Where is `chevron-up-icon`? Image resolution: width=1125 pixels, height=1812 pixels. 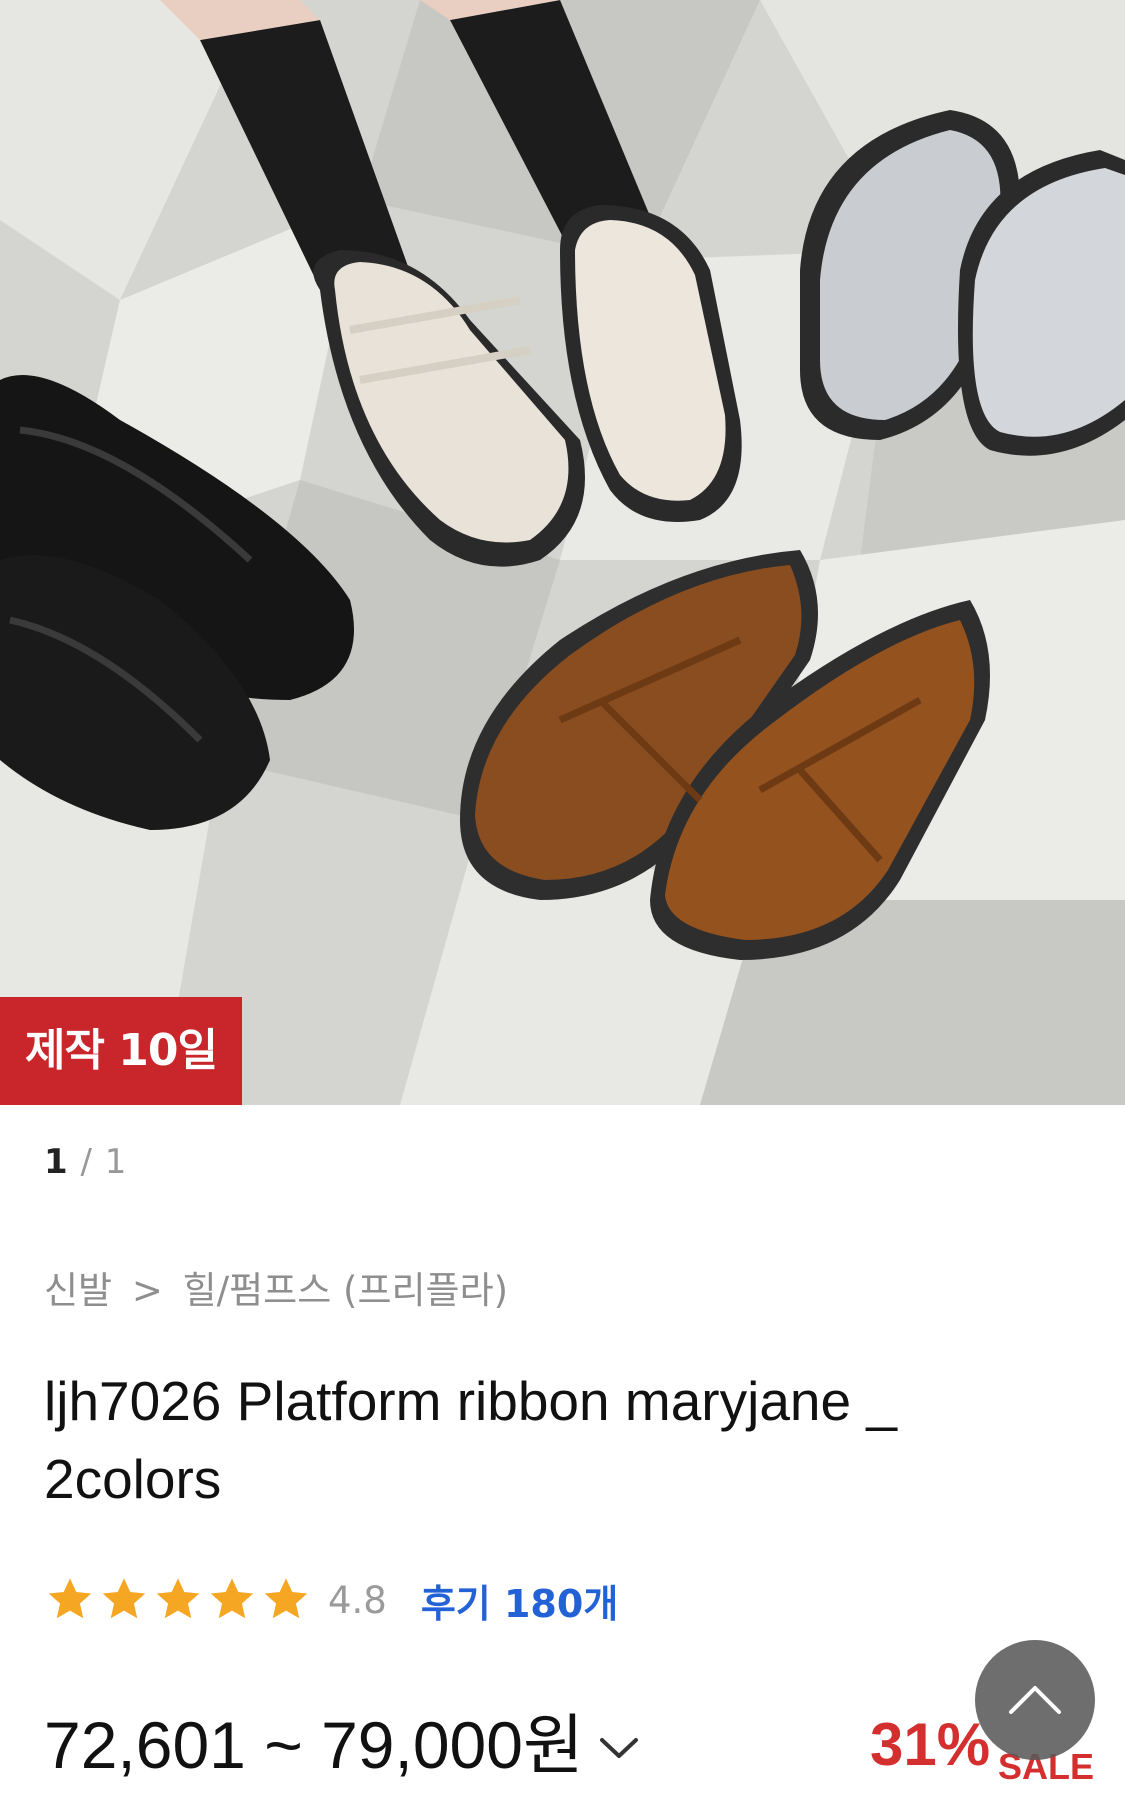
chevron-up-icon is located at coordinates (1035, 1700).